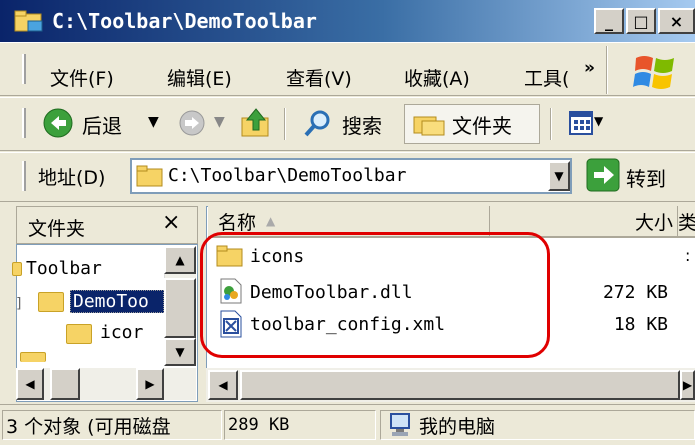  I want to click on column-header-extra: 类, so click(686, 222).